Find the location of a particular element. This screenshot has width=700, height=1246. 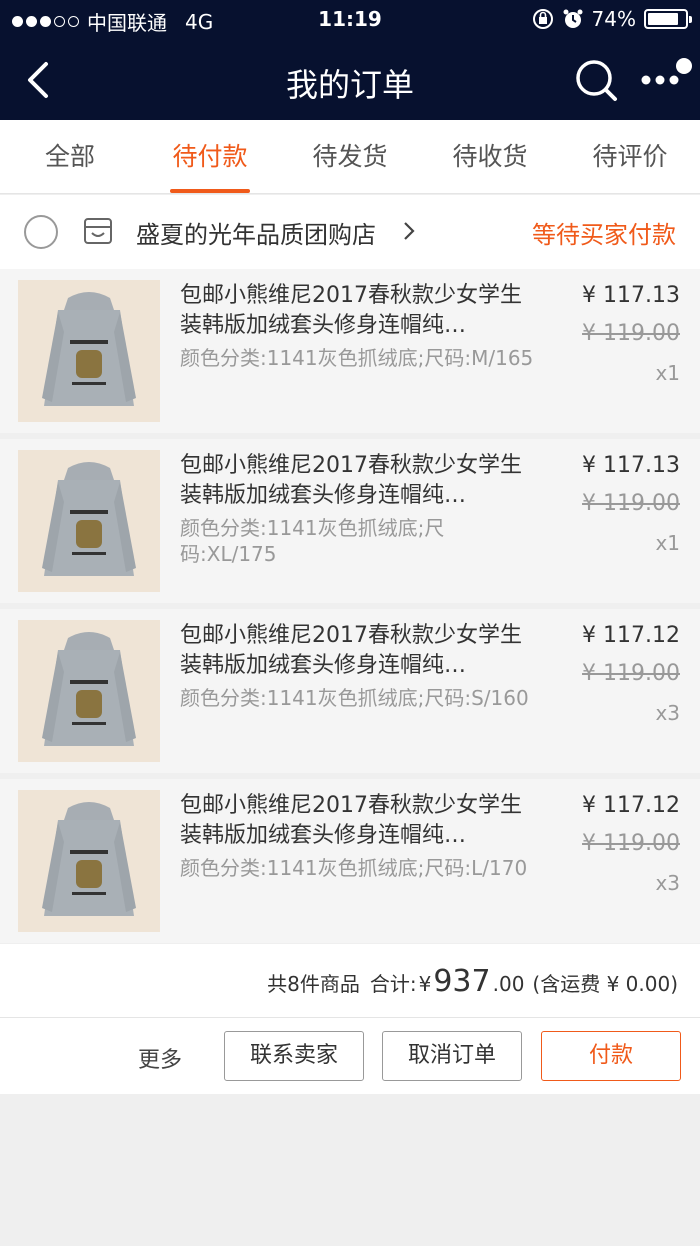

select-order-checkbox is located at coordinates (41, 232).